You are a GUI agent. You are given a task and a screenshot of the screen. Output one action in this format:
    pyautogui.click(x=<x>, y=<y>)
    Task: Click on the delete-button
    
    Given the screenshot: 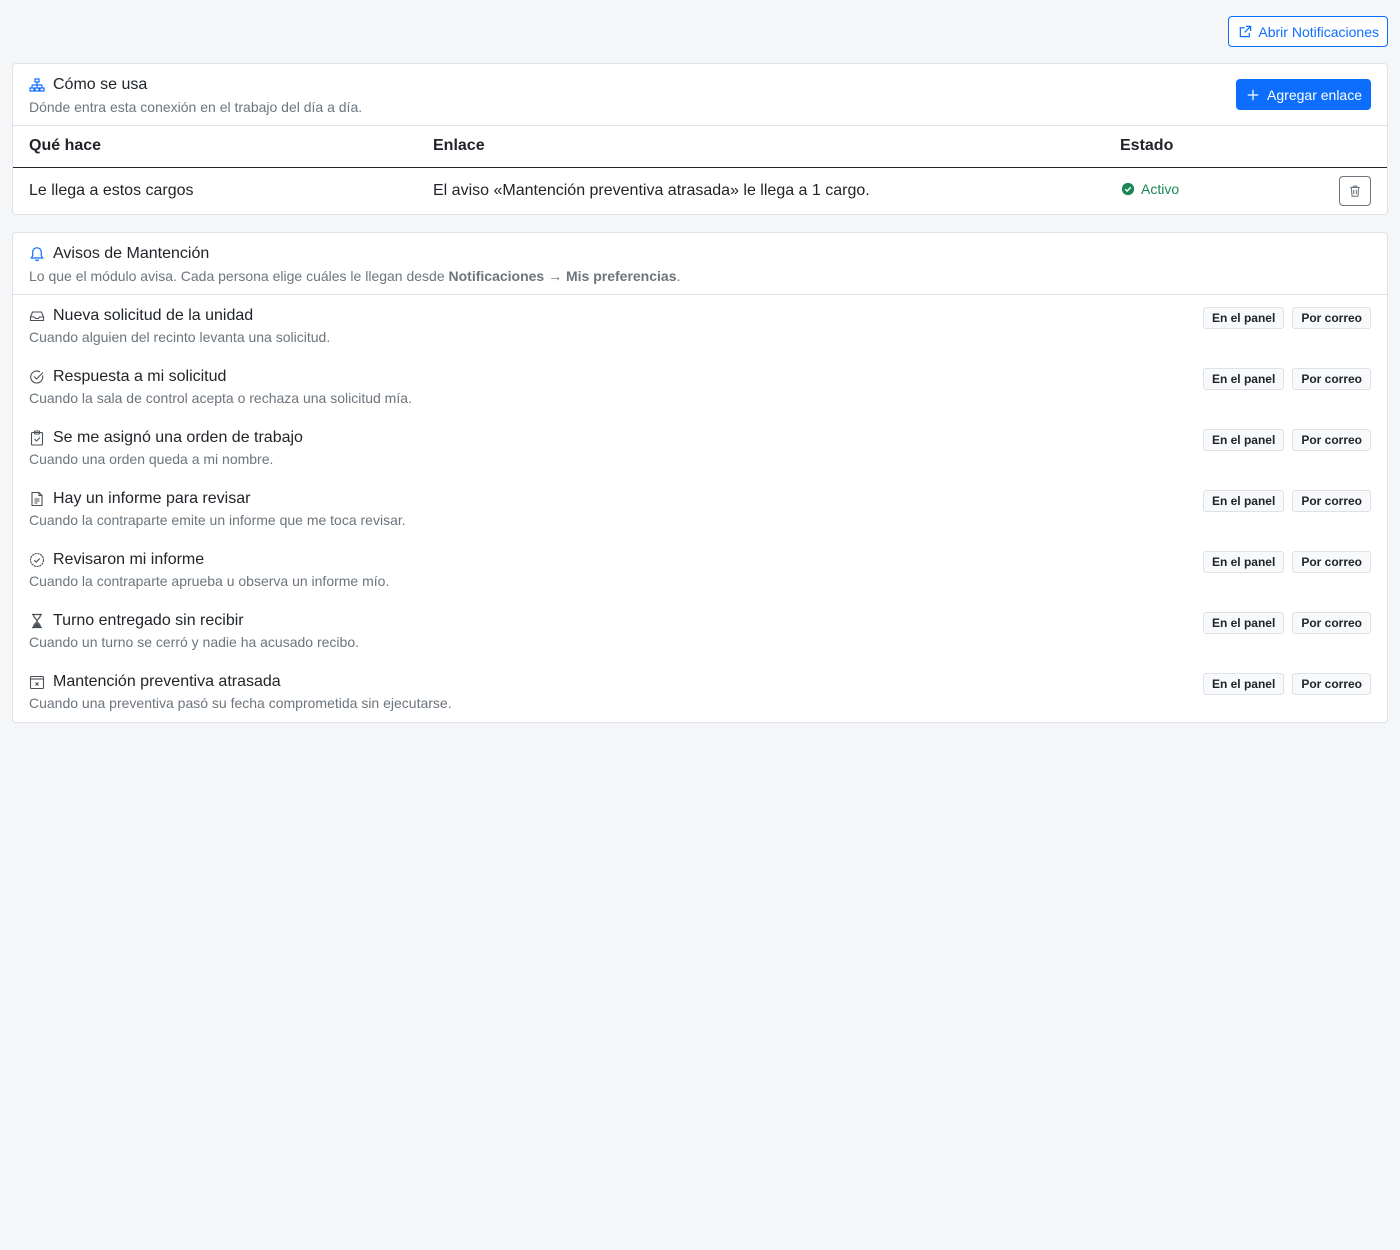 What is the action you would take?
    pyautogui.click(x=1355, y=190)
    